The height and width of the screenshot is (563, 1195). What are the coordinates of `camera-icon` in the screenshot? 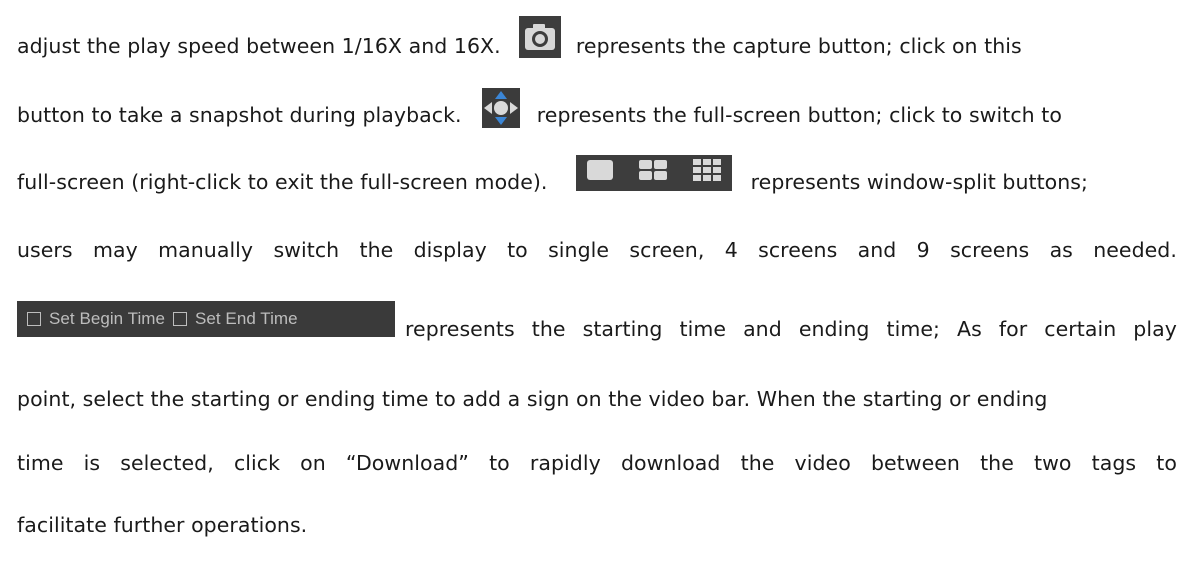 It's located at (540, 37).